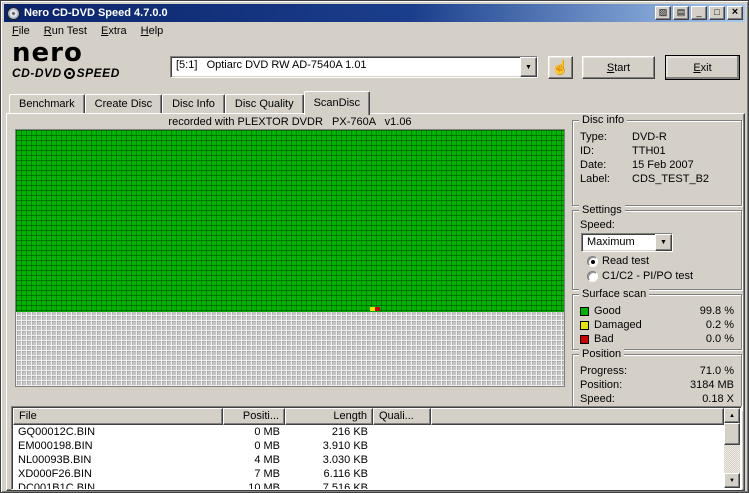 The width and height of the screenshot is (749, 493). Describe the element at coordinates (732, 448) in the screenshot. I see `vertical-scrollbar: ▲ ▼` at that location.